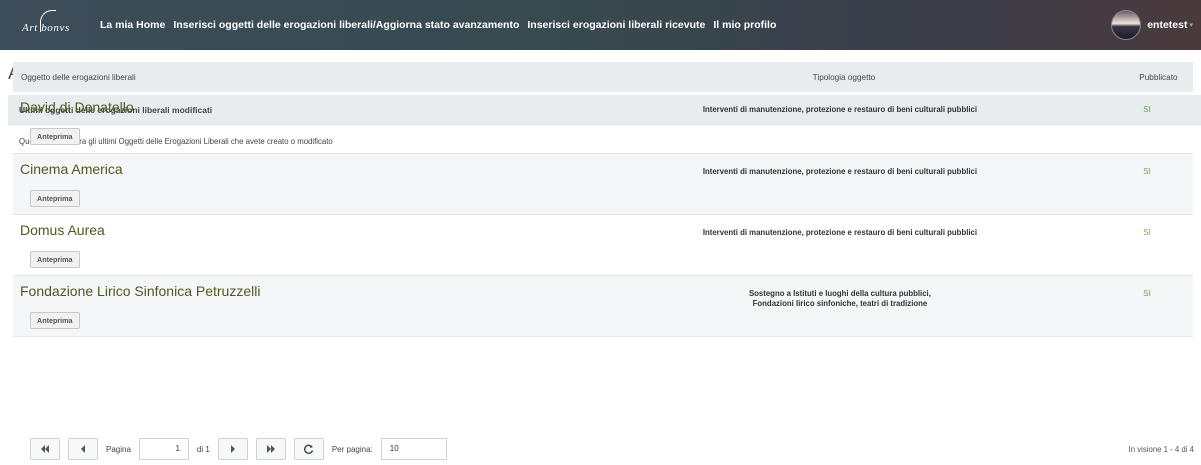 The width and height of the screenshot is (1201, 465). Describe the element at coordinates (286, 77) in the screenshot. I see `column-header-oggetto: Oggetto delle erogazioni liberali` at that location.